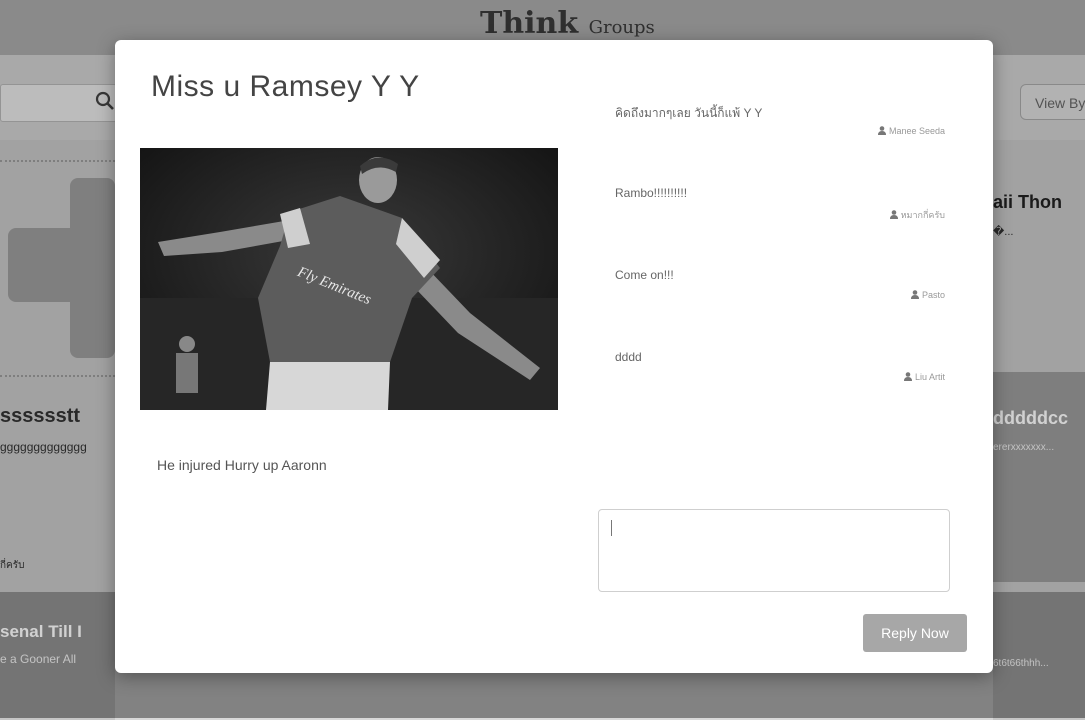 Image resolution: width=1085 pixels, height=720 pixels. I want to click on comment-item: dddd Liu Artit, so click(780, 387).